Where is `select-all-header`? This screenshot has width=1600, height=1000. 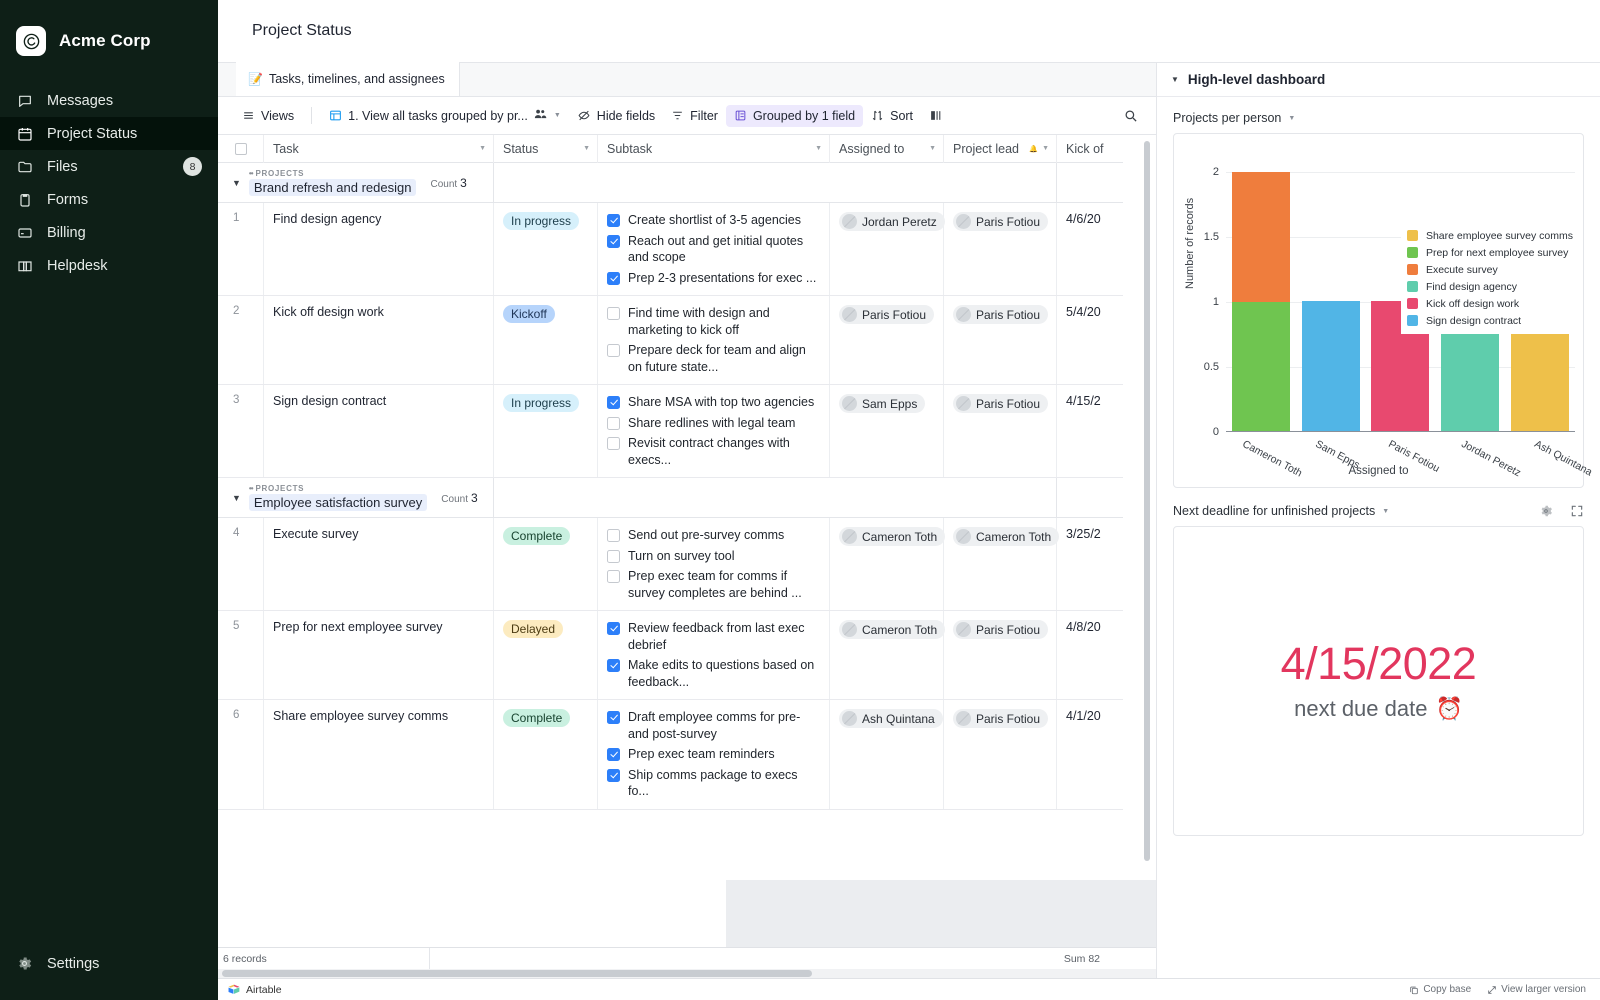
select-all-header is located at coordinates (241, 149).